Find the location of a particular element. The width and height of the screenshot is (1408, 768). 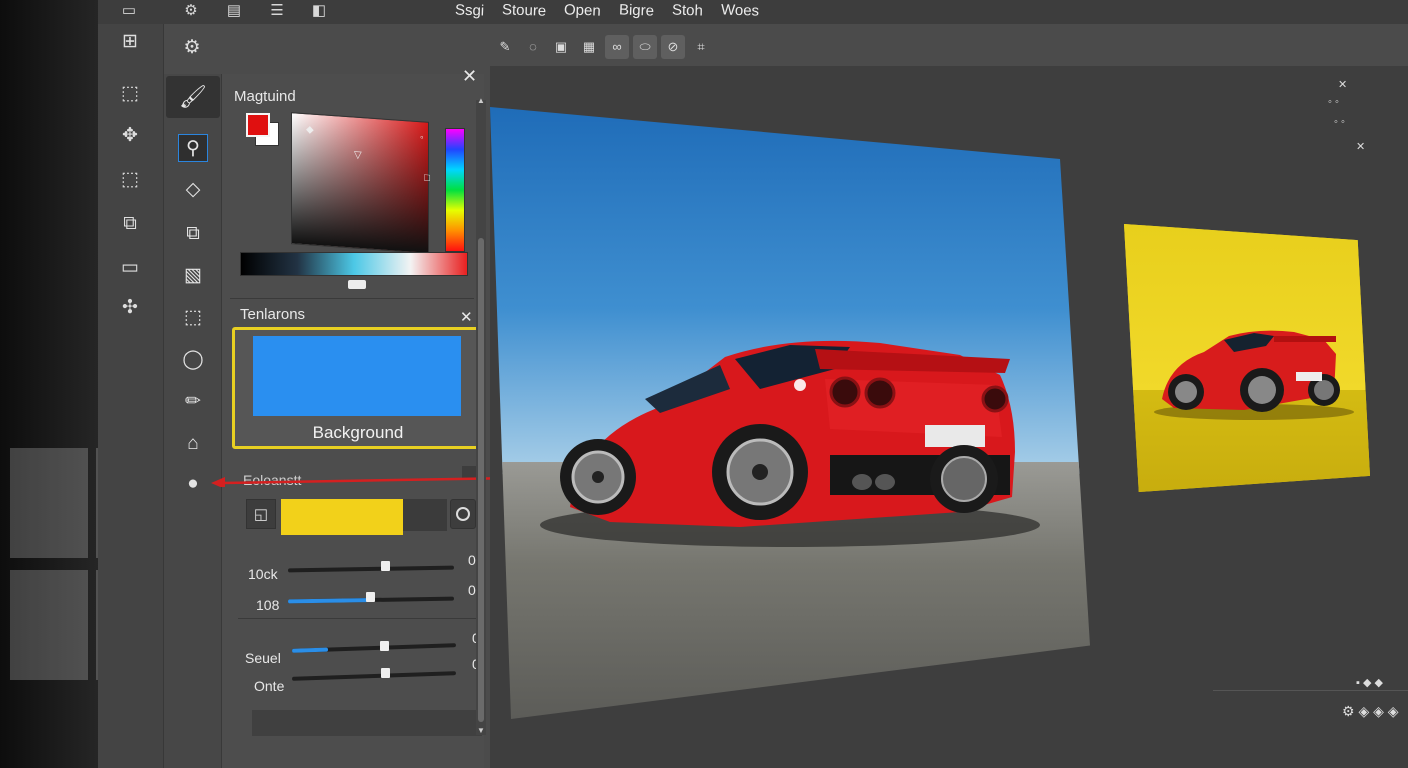

clone-icon: ⧉ is located at coordinates (130, 224).